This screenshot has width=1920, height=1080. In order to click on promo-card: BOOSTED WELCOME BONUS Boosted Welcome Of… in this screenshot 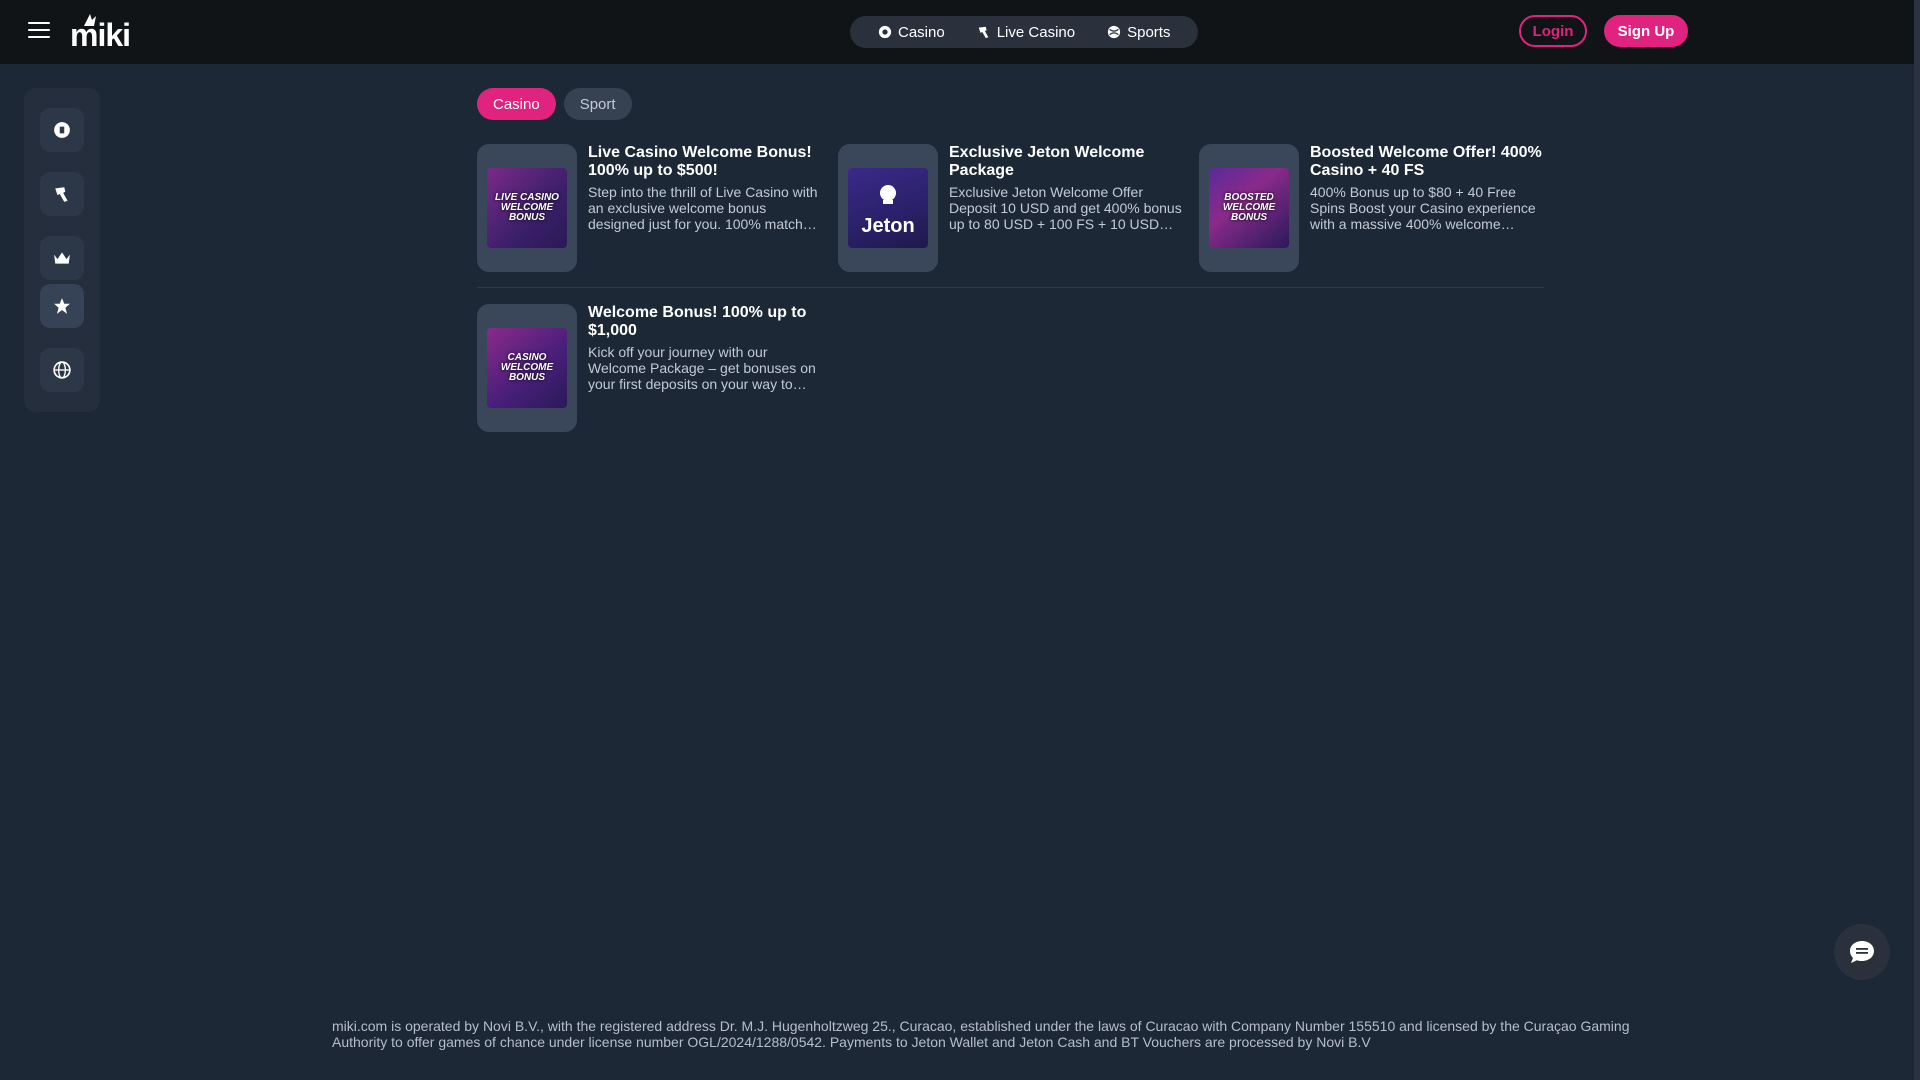, I will do `click(1372, 208)`.